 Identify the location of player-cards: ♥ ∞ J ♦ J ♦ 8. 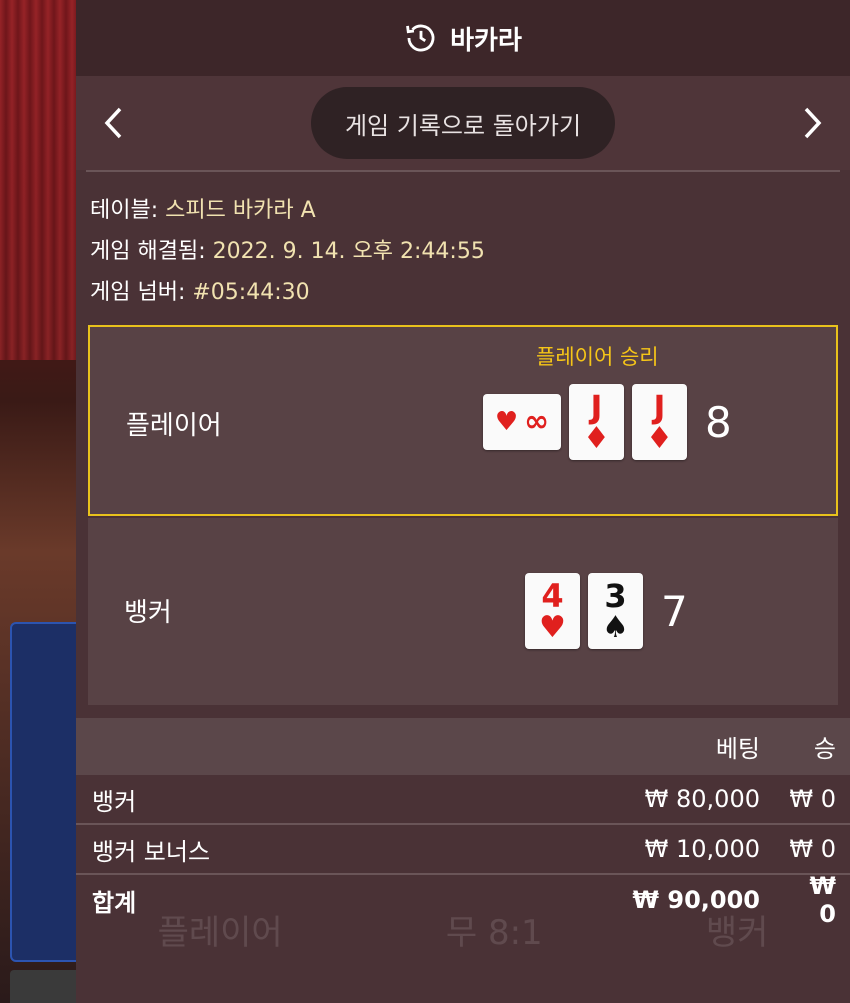
(607, 422).